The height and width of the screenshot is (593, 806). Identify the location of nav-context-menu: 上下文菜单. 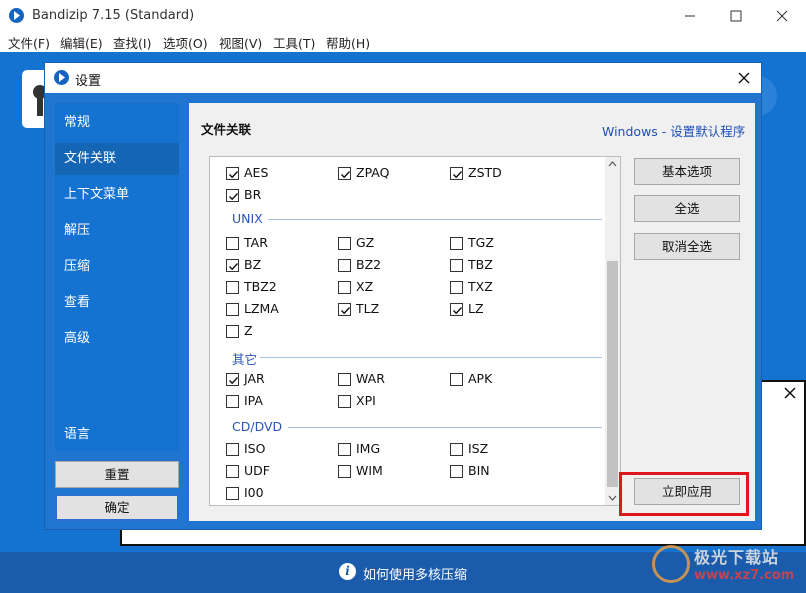
(117, 195).